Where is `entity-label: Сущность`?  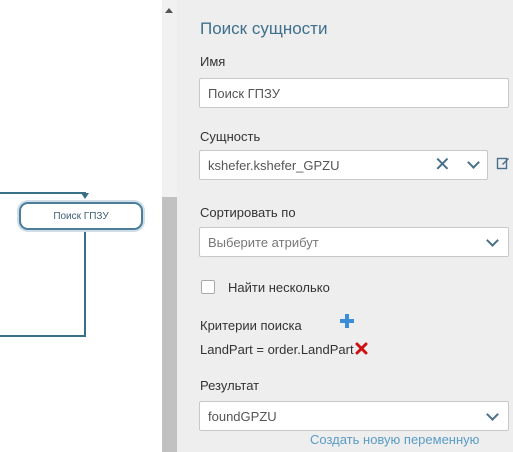
entity-label: Сущность is located at coordinates (230, 136).